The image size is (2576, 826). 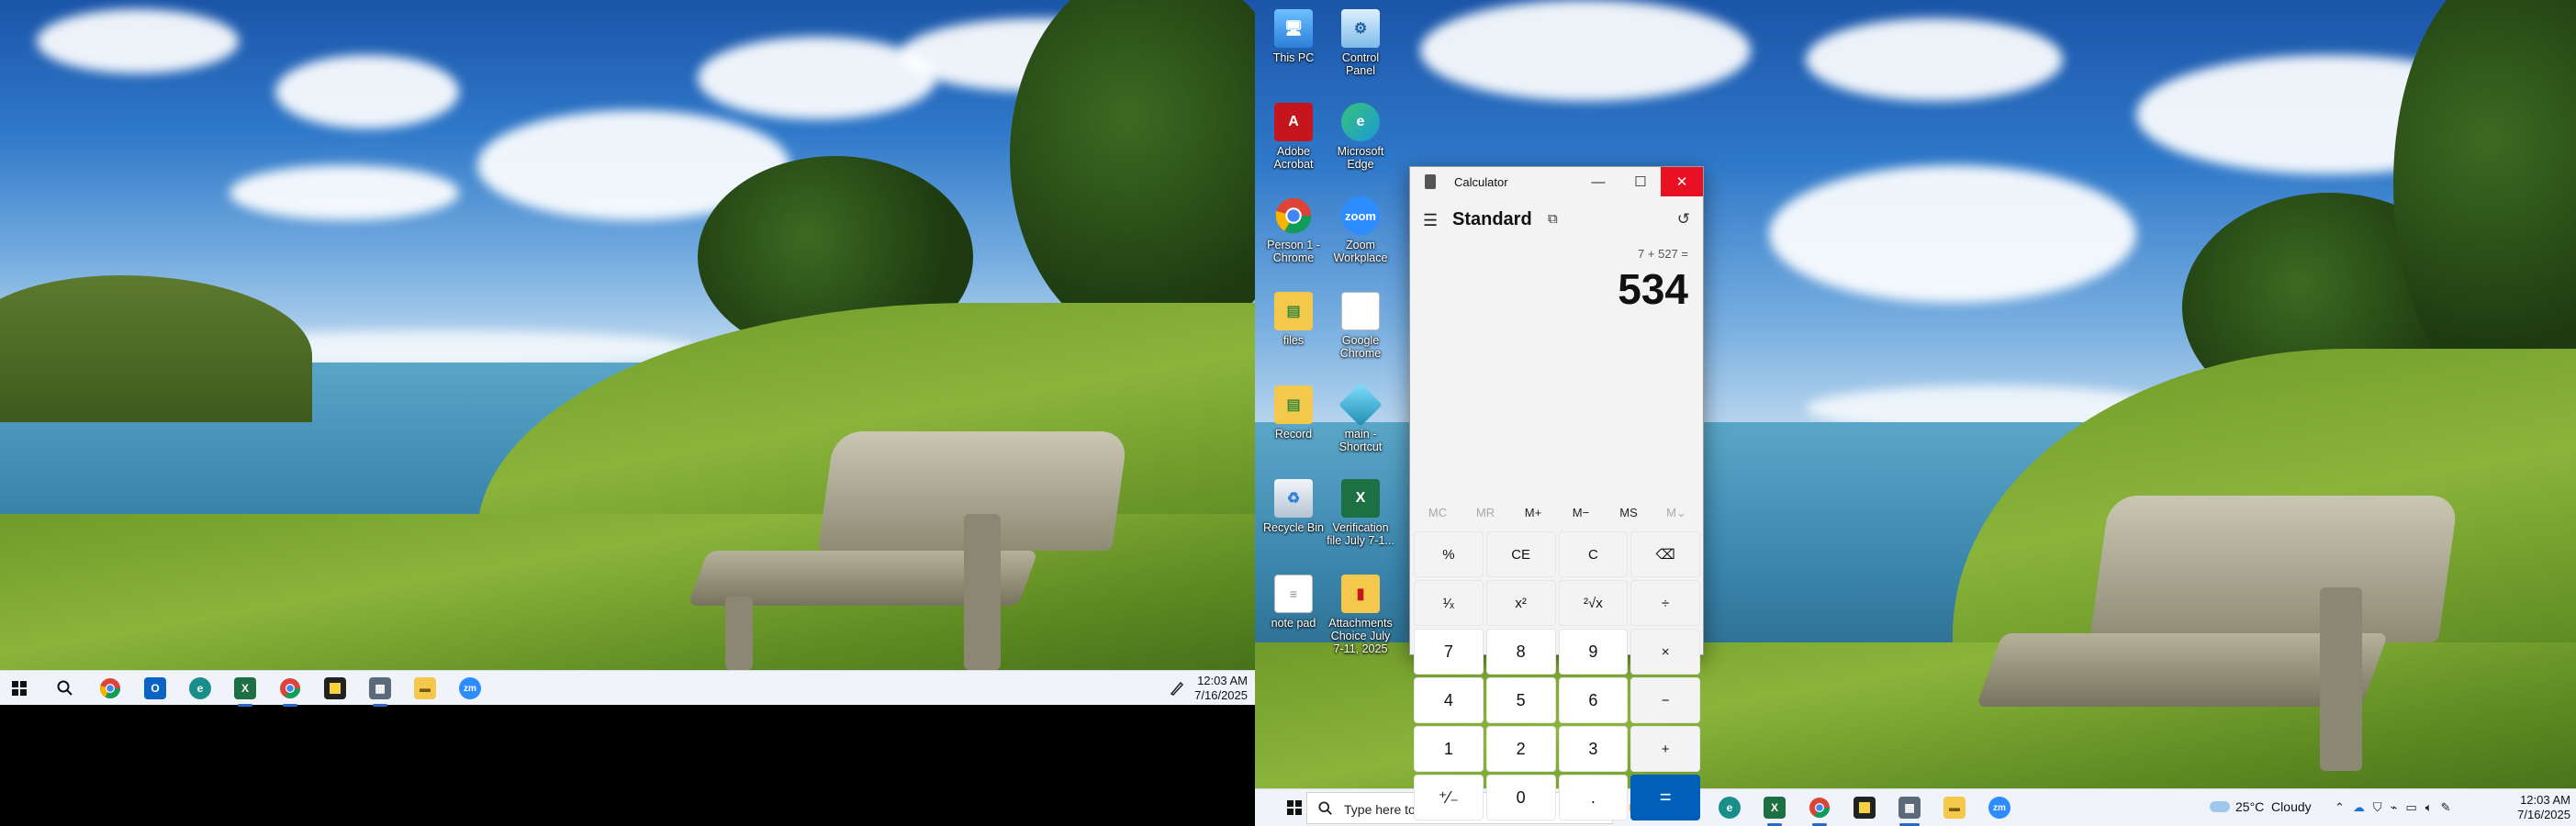 What do you see at coordinates (1556, 182) in the screenshot?
I see `calculator-titlebar: Calculator — ☐ ✕` at bounding box center [1556, 182].